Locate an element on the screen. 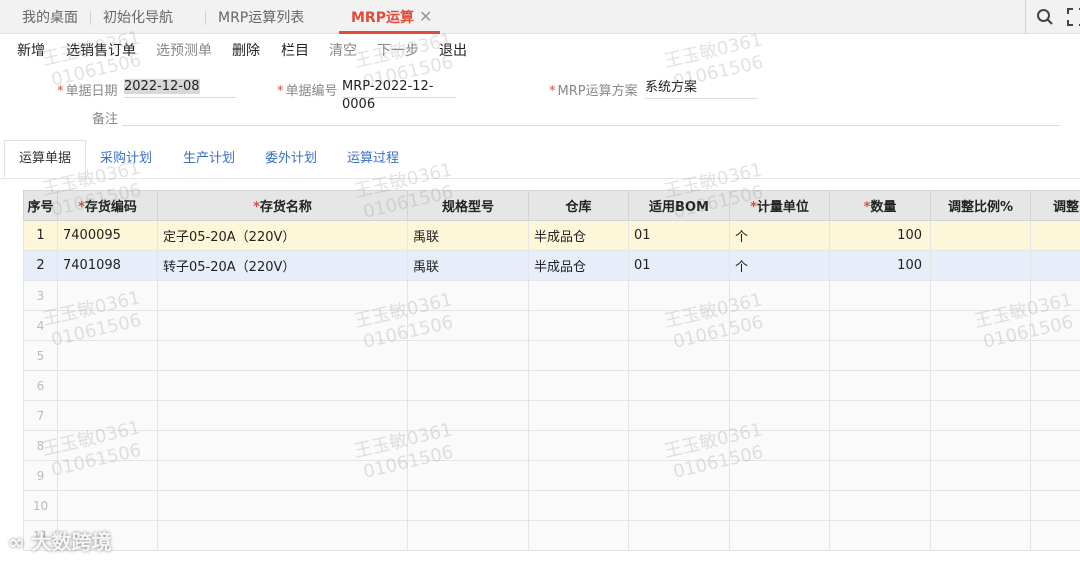 This screenshot has height=561, width=1080. col-header-adjust: 调整 is located at coordinates (1055, 205).